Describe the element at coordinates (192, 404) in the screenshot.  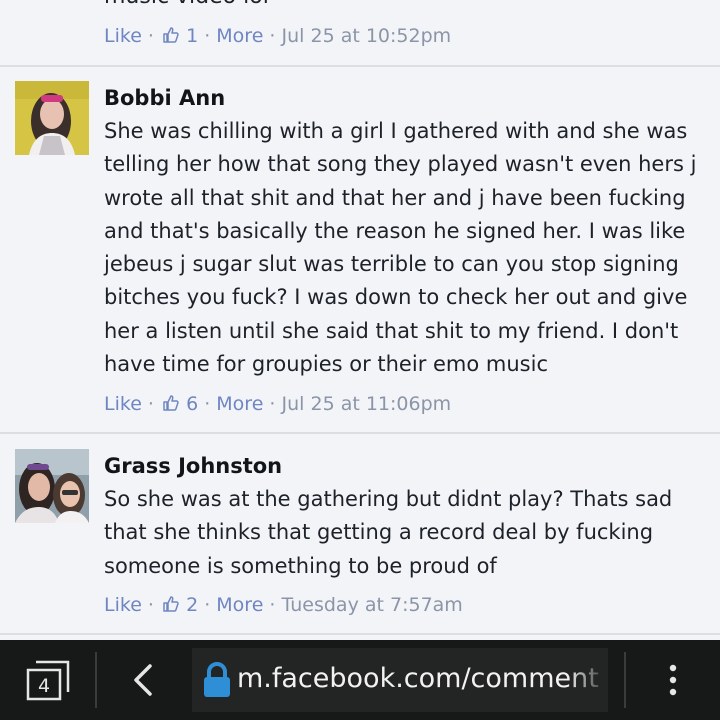
I see `like-count-value: 6` at that location.